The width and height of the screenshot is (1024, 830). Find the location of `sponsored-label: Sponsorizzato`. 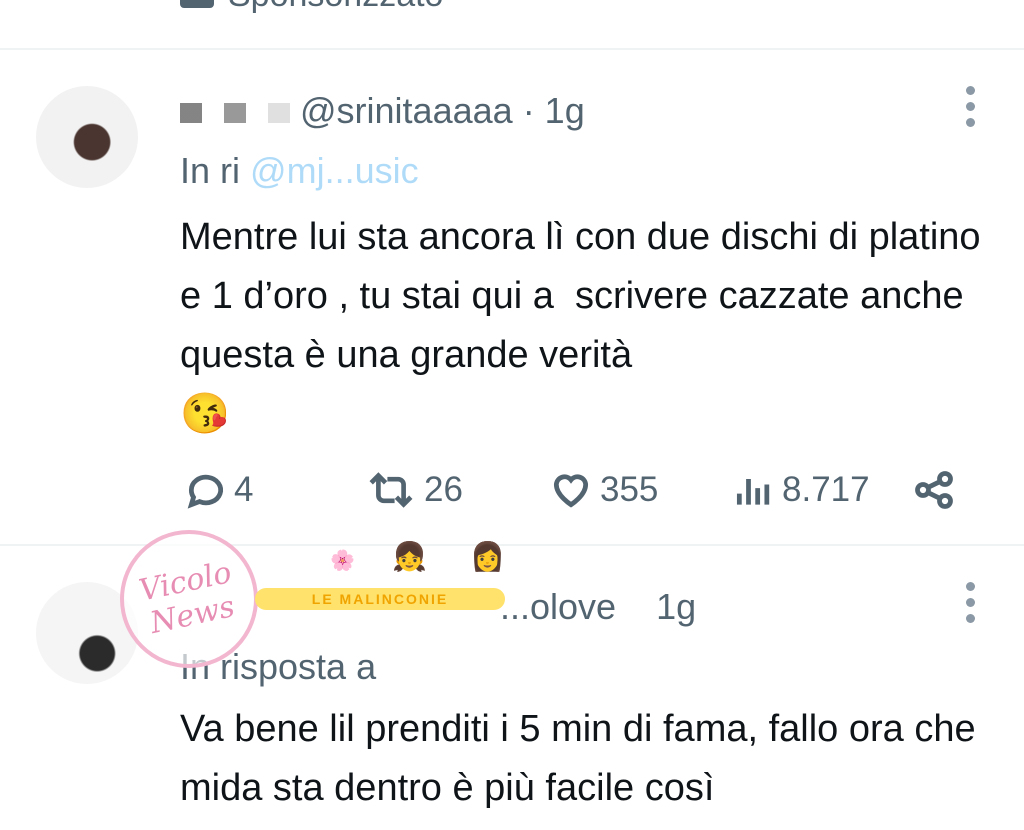

sponsored-label: Sponsorizzato is located at coordinates (335, 7).